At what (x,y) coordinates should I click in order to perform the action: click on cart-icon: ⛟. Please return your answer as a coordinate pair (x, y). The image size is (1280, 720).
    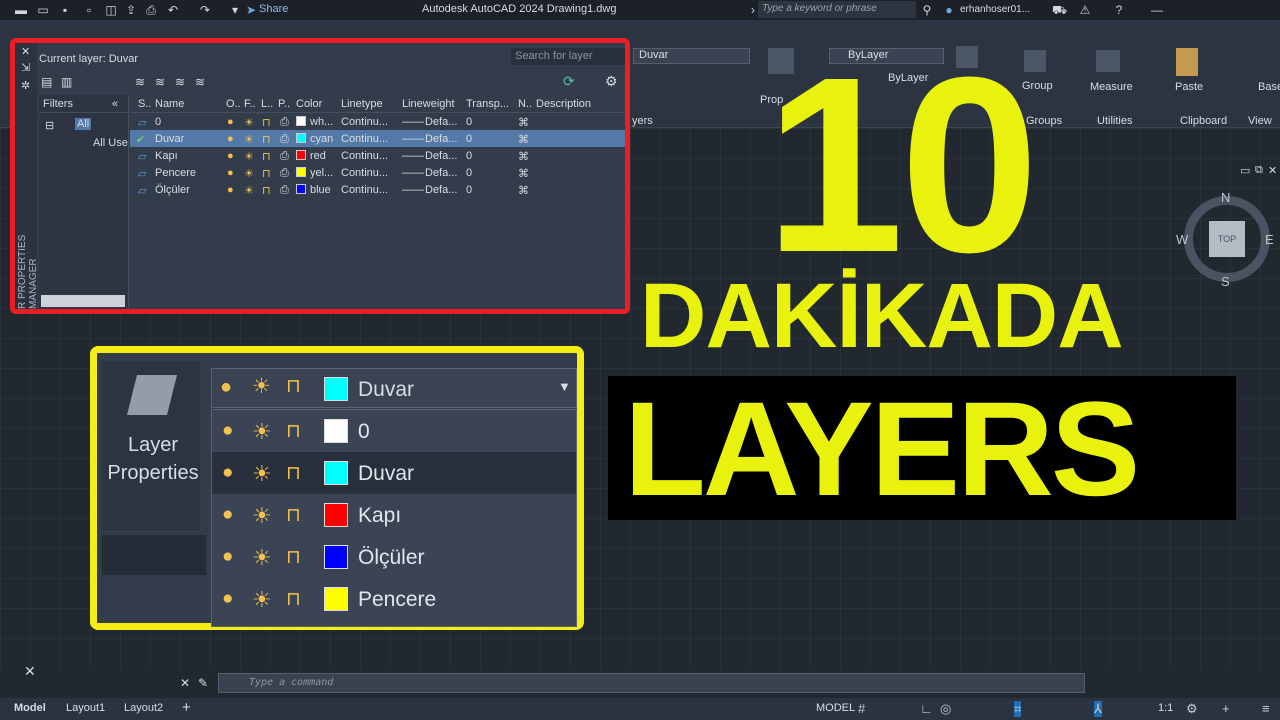
    Looking at the image, I should click on (1059, 10).